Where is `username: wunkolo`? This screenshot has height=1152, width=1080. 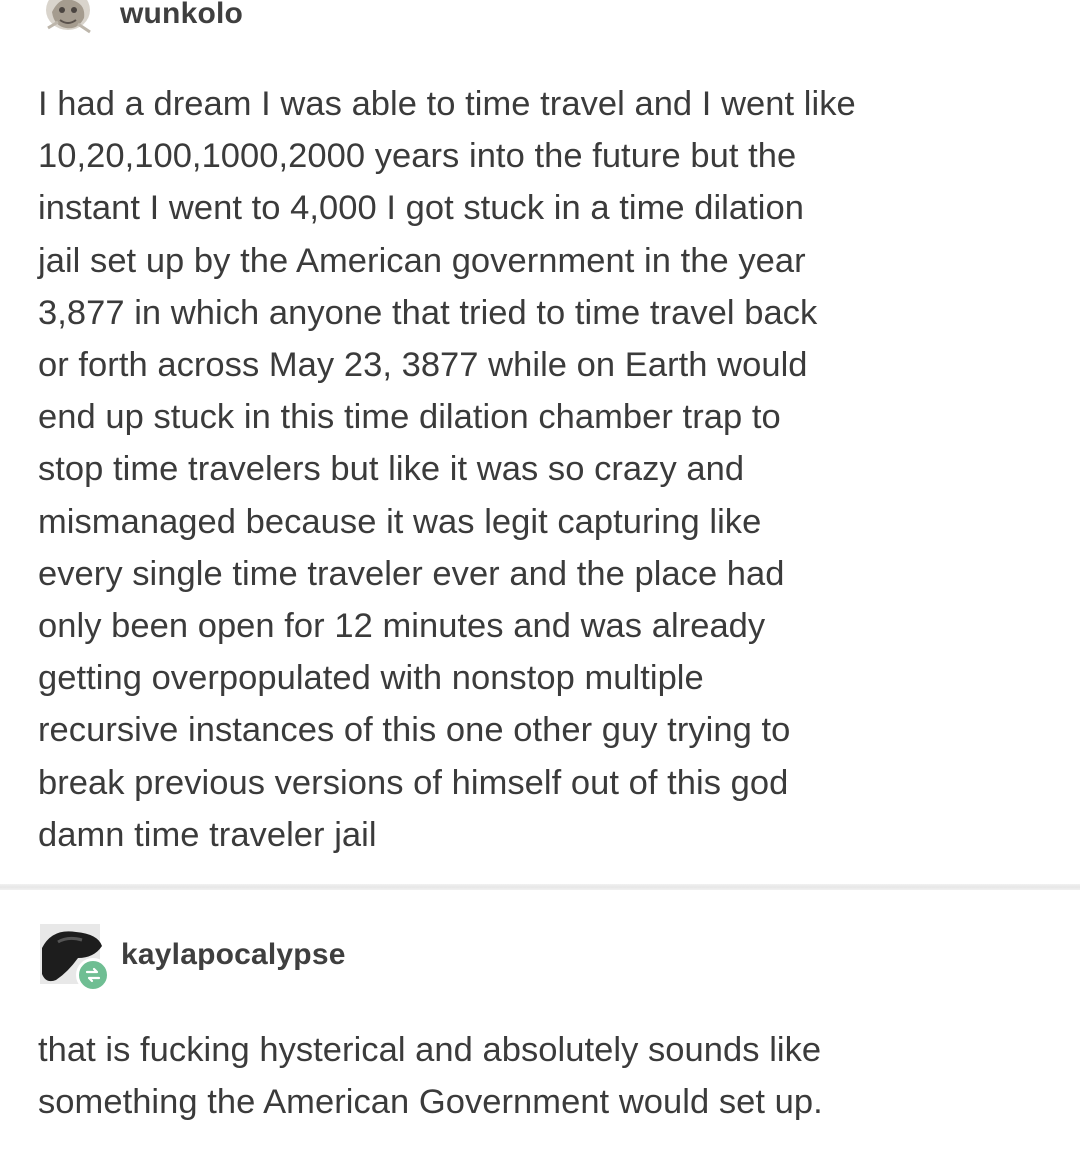 username: wunkolo is located at coordinates (181, 15).